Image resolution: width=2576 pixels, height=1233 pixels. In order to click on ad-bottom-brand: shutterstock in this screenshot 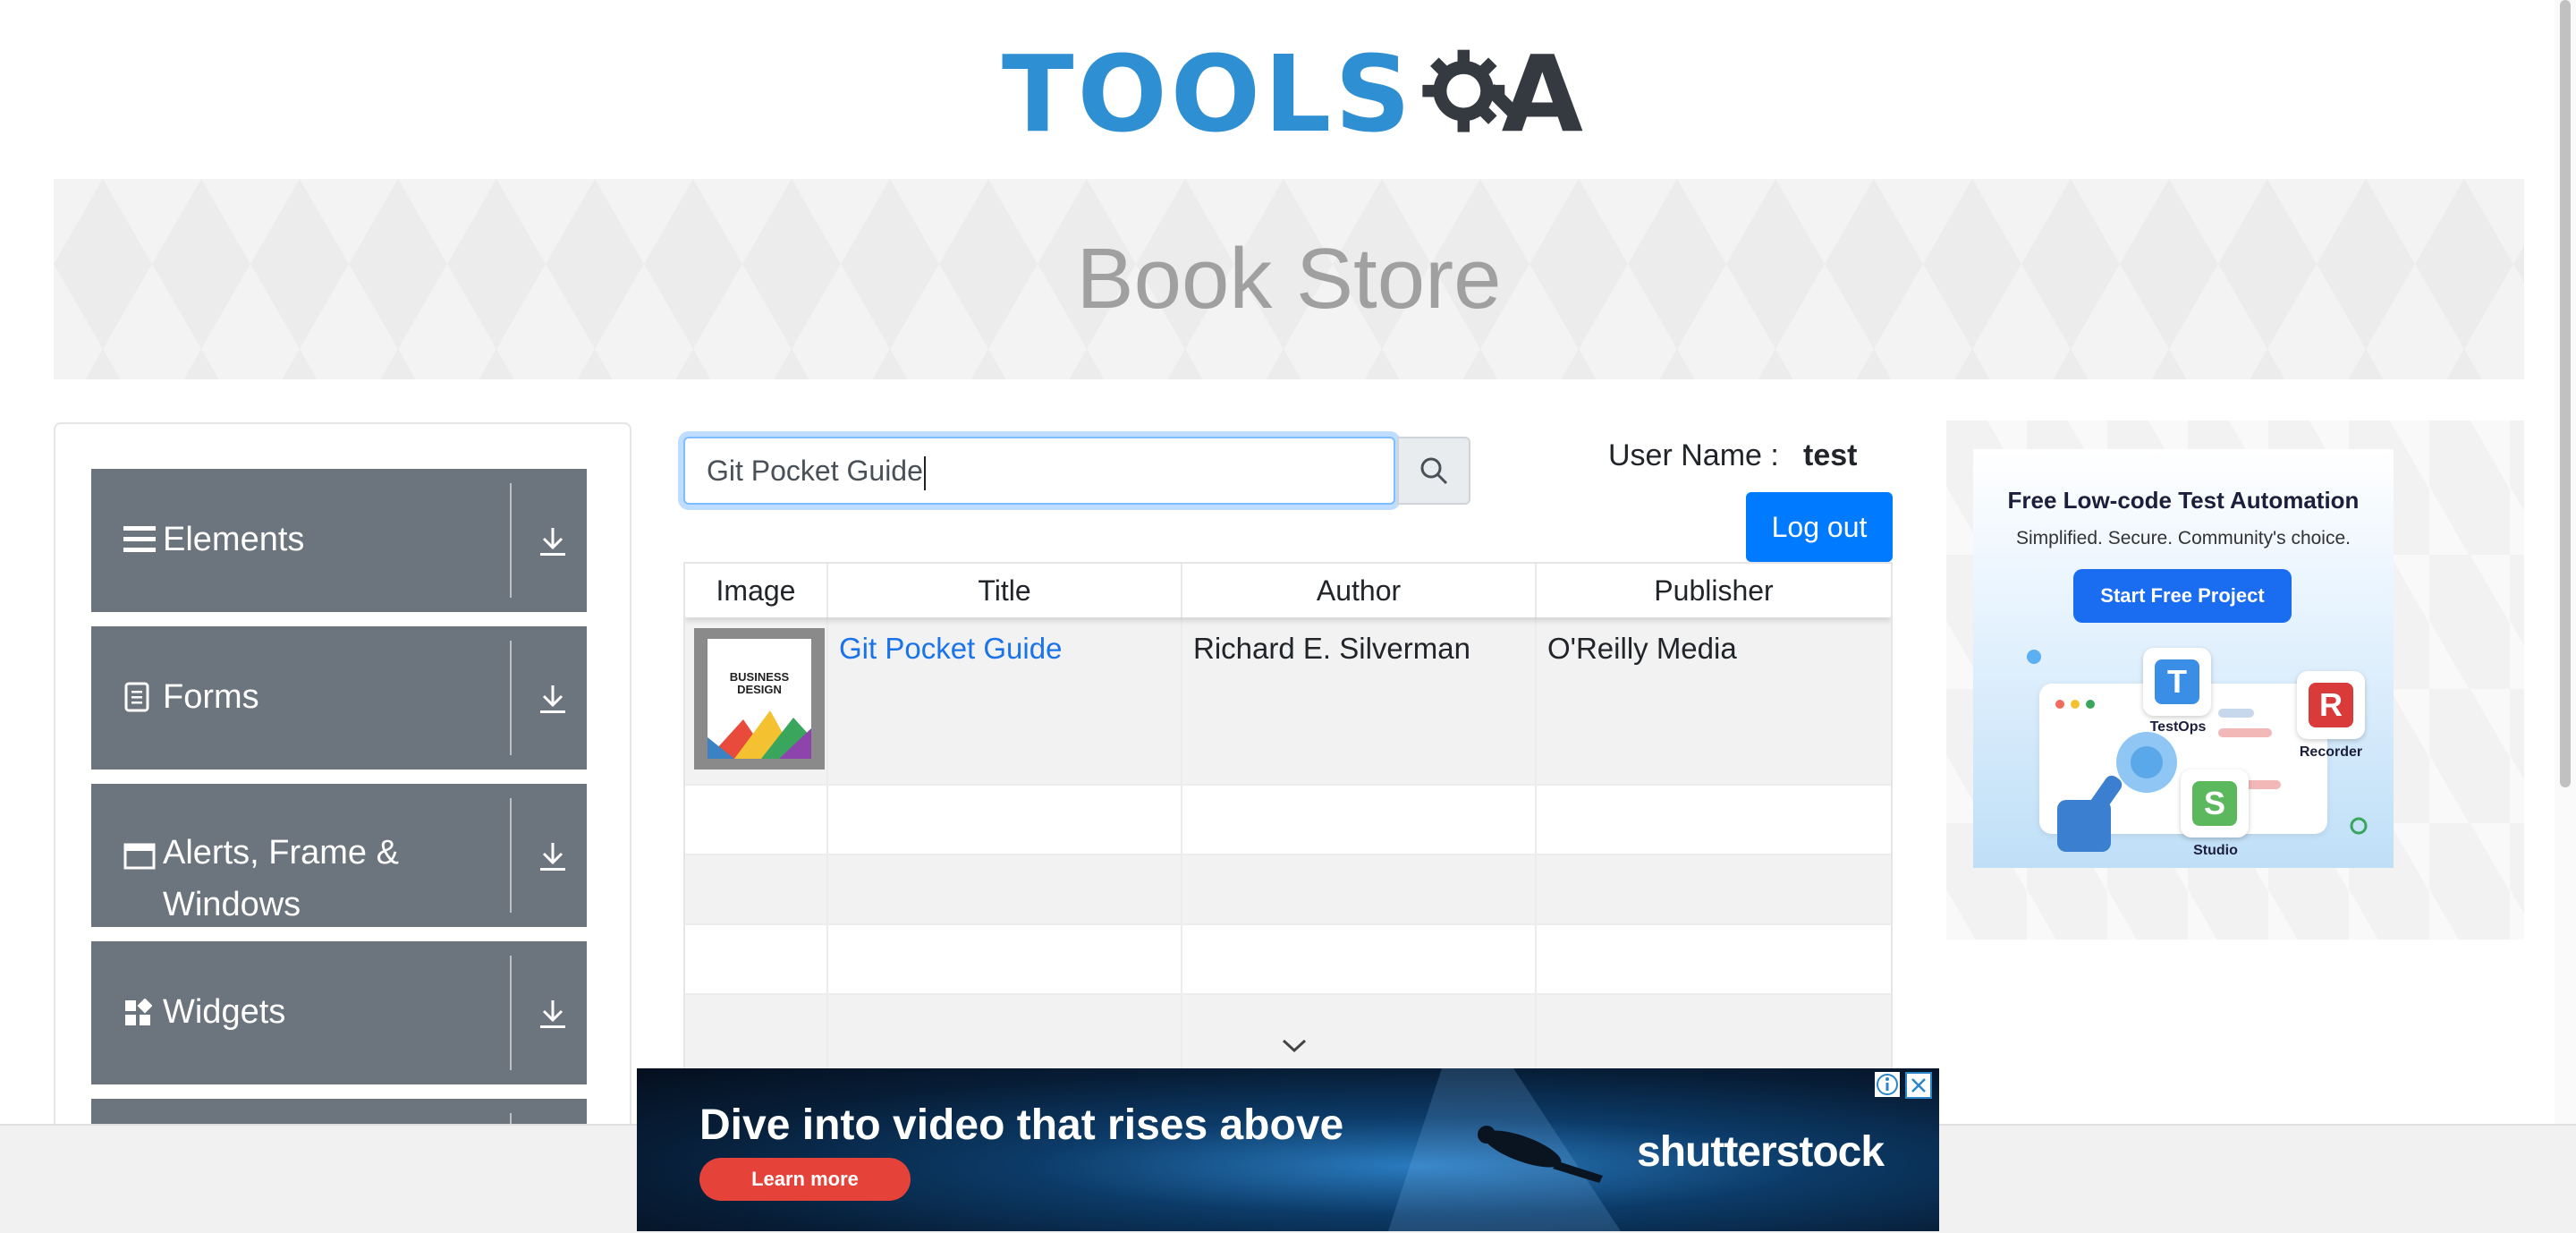, I will do `click(1761, 1152)`.